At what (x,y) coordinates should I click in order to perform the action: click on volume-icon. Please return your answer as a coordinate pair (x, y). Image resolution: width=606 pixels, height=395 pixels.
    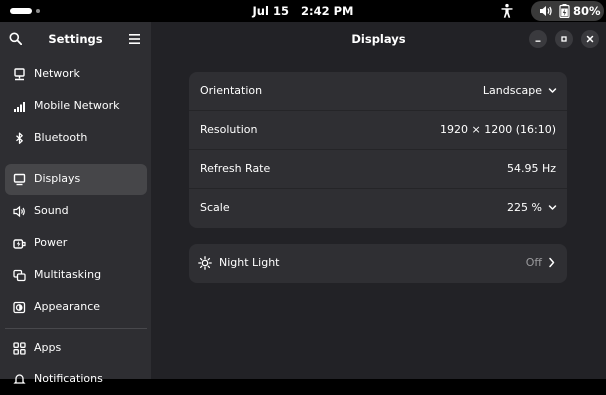
    Looking at the image, I should click on (546, 11).